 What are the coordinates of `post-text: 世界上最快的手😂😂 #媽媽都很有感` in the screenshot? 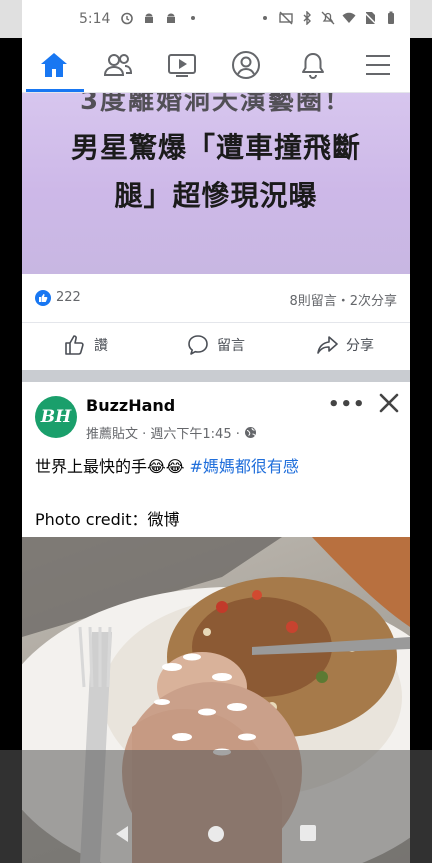 It's located at (167, 467).